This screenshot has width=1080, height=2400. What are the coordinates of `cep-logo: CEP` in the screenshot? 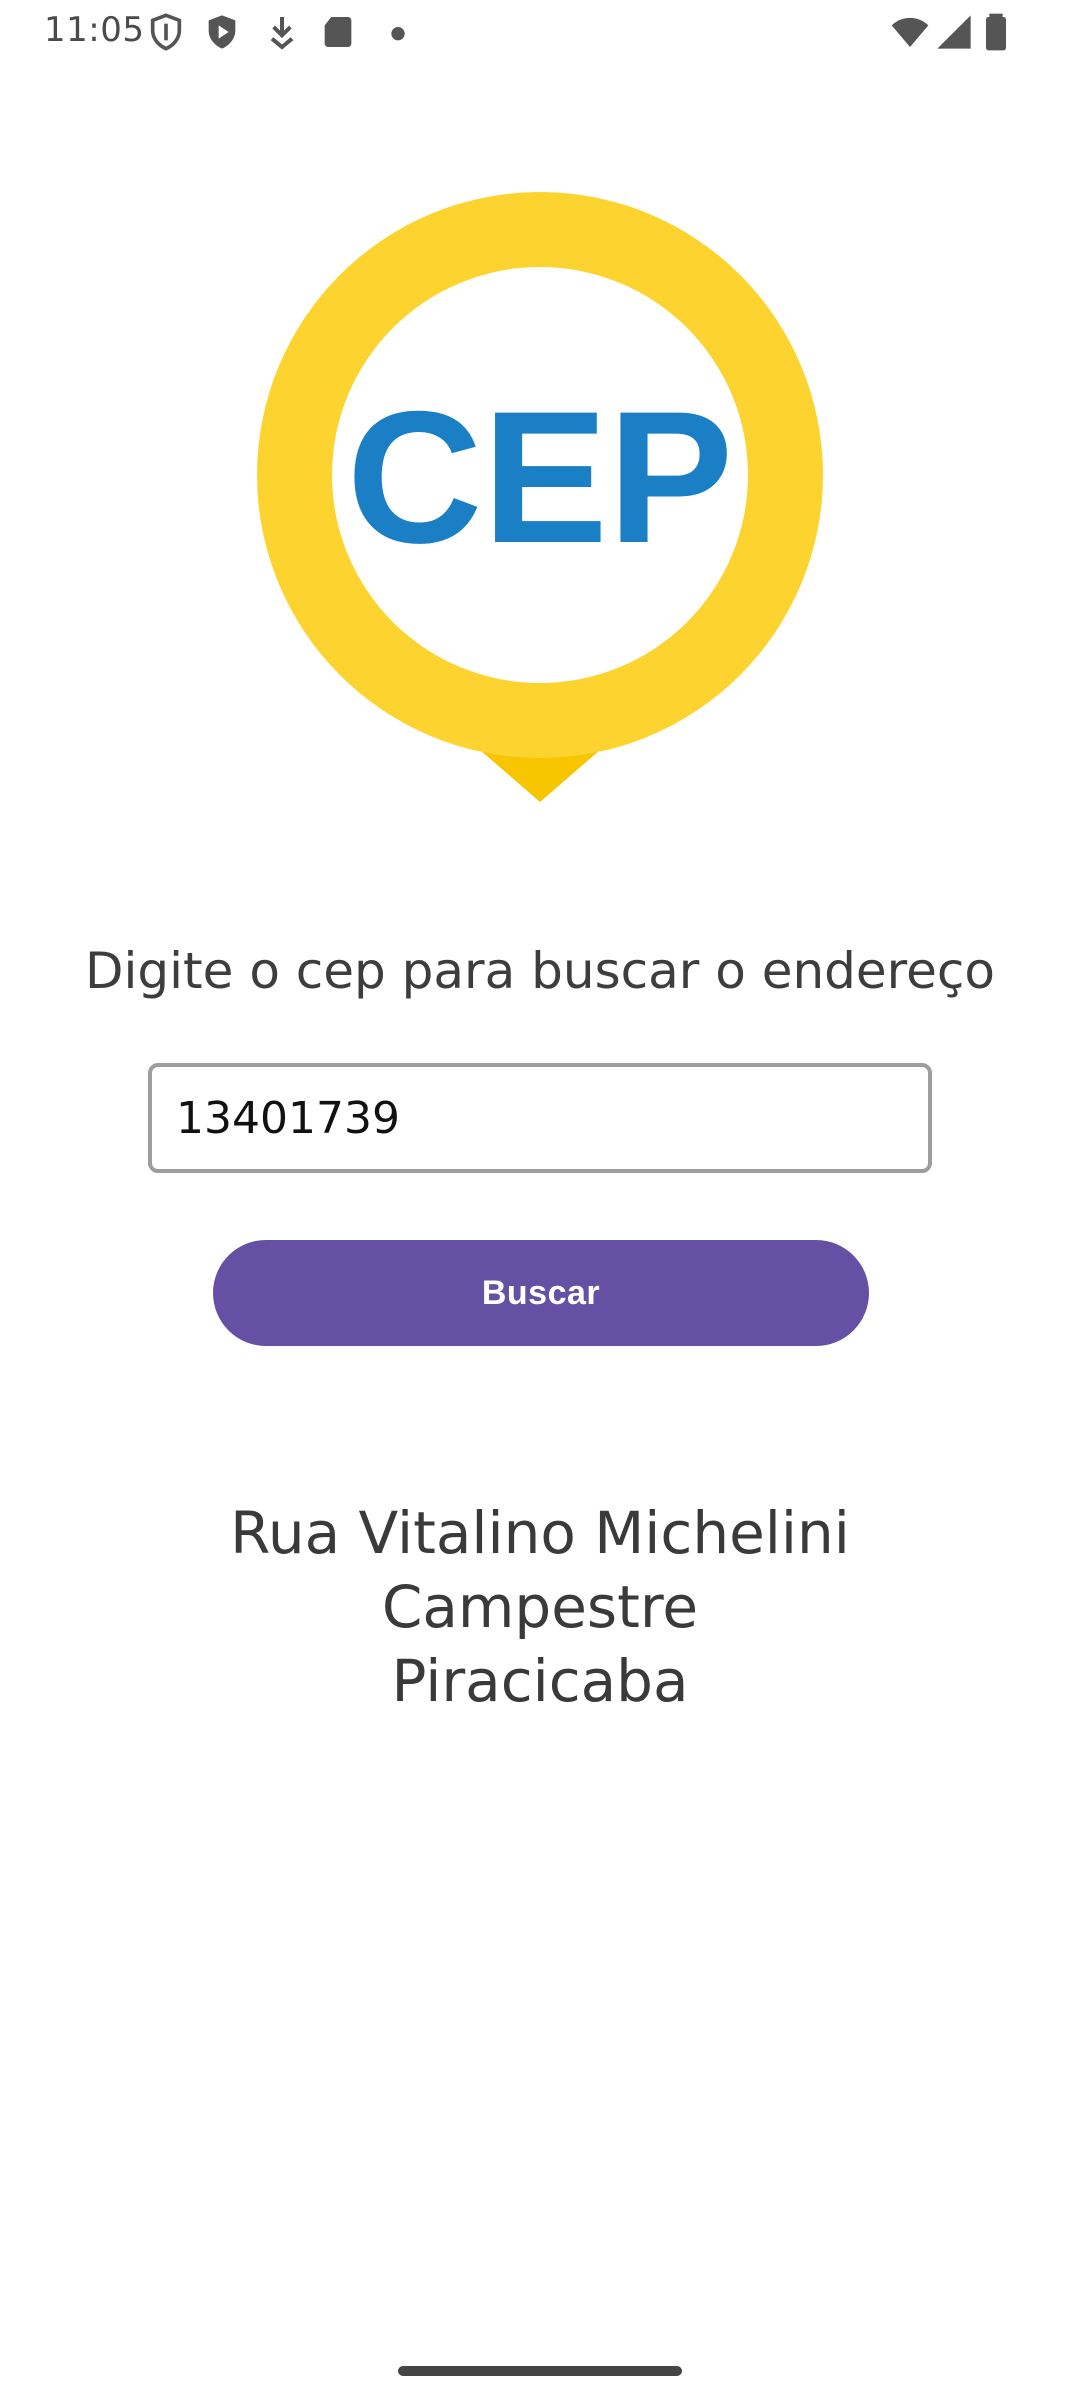 It's located at (540, 500).